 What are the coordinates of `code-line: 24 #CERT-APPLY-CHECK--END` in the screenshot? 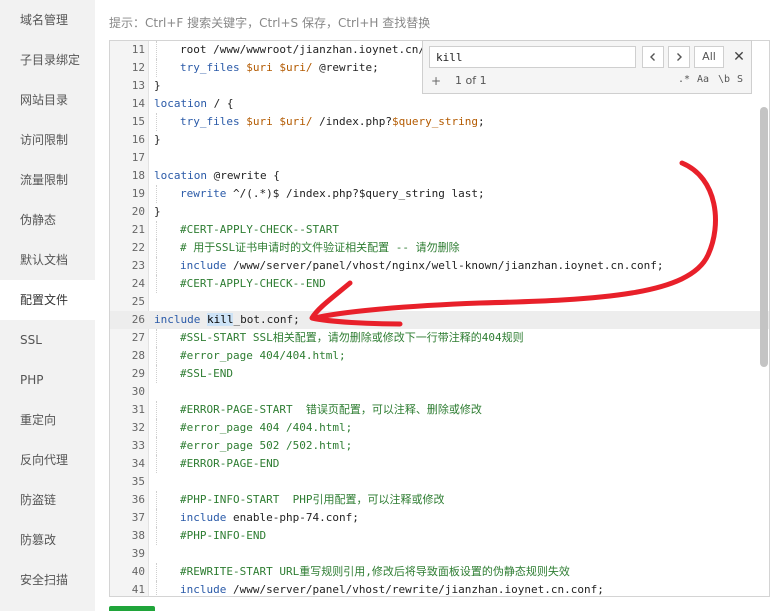 It's located at (439, 284).